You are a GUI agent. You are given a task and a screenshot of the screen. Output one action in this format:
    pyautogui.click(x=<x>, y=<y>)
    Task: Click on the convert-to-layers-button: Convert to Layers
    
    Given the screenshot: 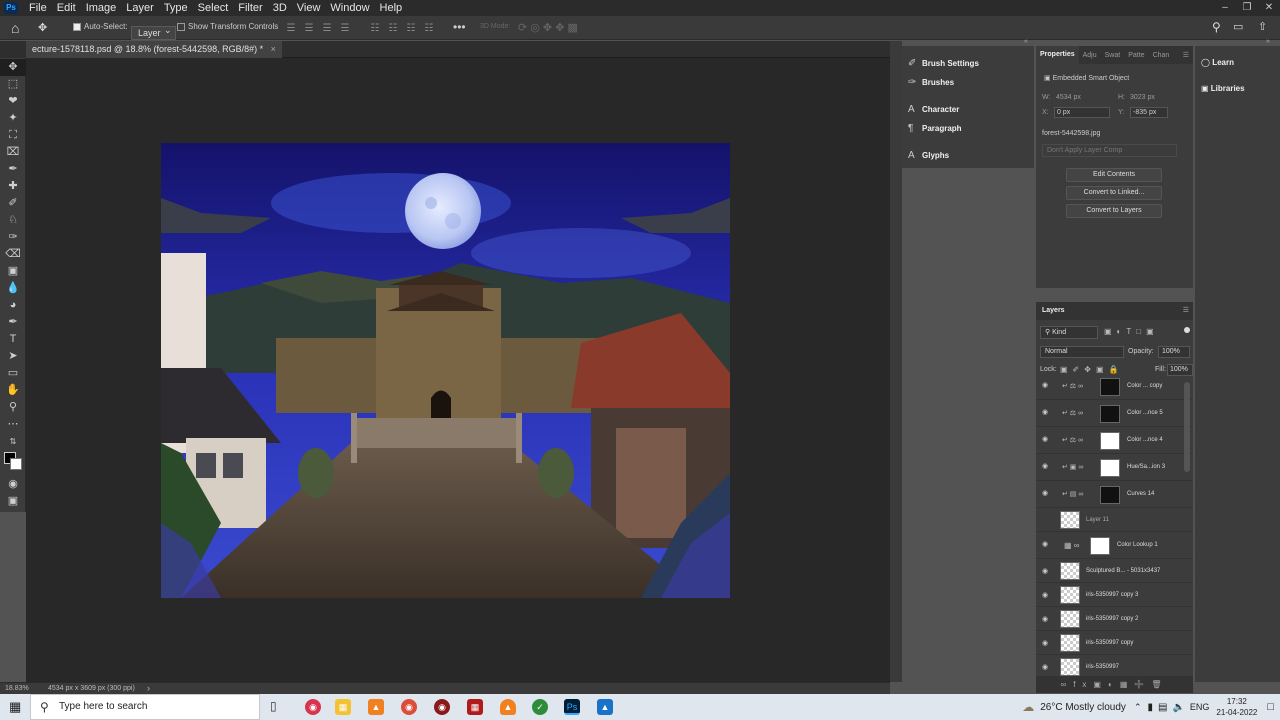 What is the action you would take?
    pyautogui.click(x=1114, y=211)
    